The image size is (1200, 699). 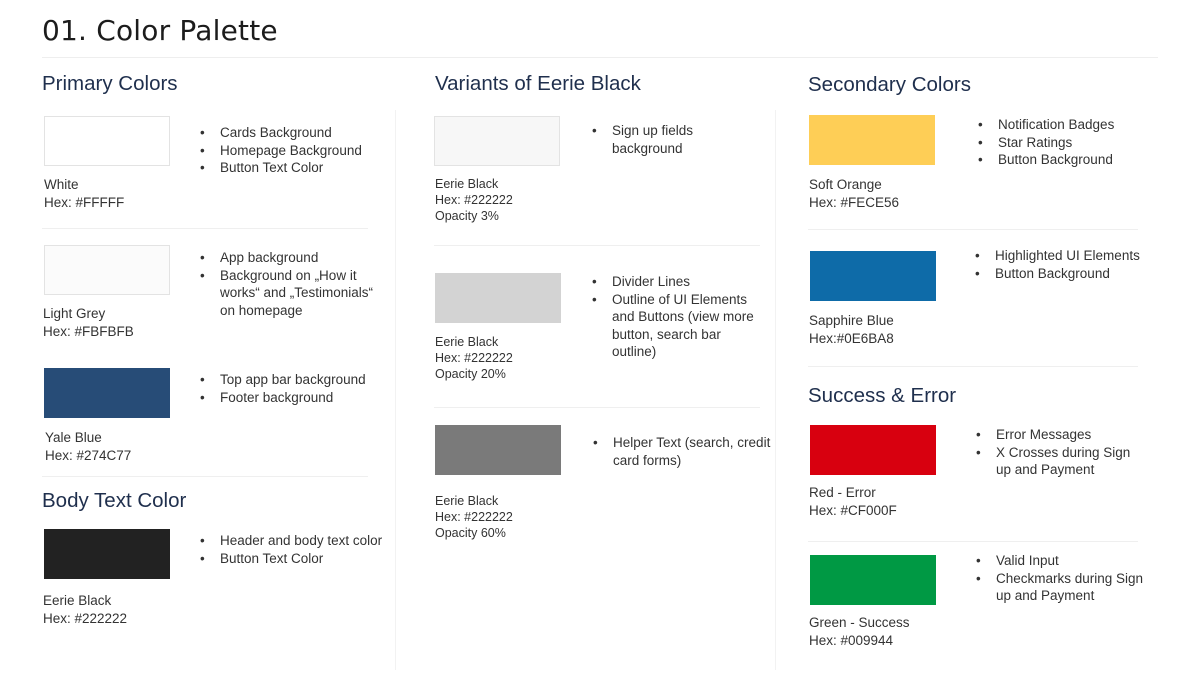 What do you see at coordinates (872, 140) in the screenshot?
I see `color-swatch-soft-orange` at bounding box center [872, 140].